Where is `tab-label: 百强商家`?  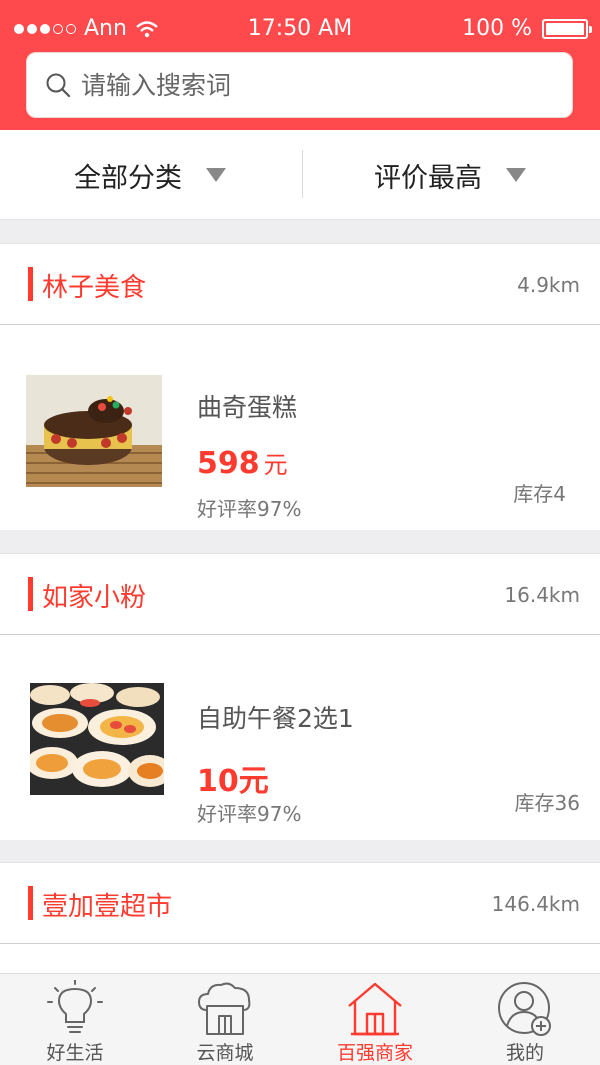
tab-label: 百强商家 is located at coordinates (374, 1053).